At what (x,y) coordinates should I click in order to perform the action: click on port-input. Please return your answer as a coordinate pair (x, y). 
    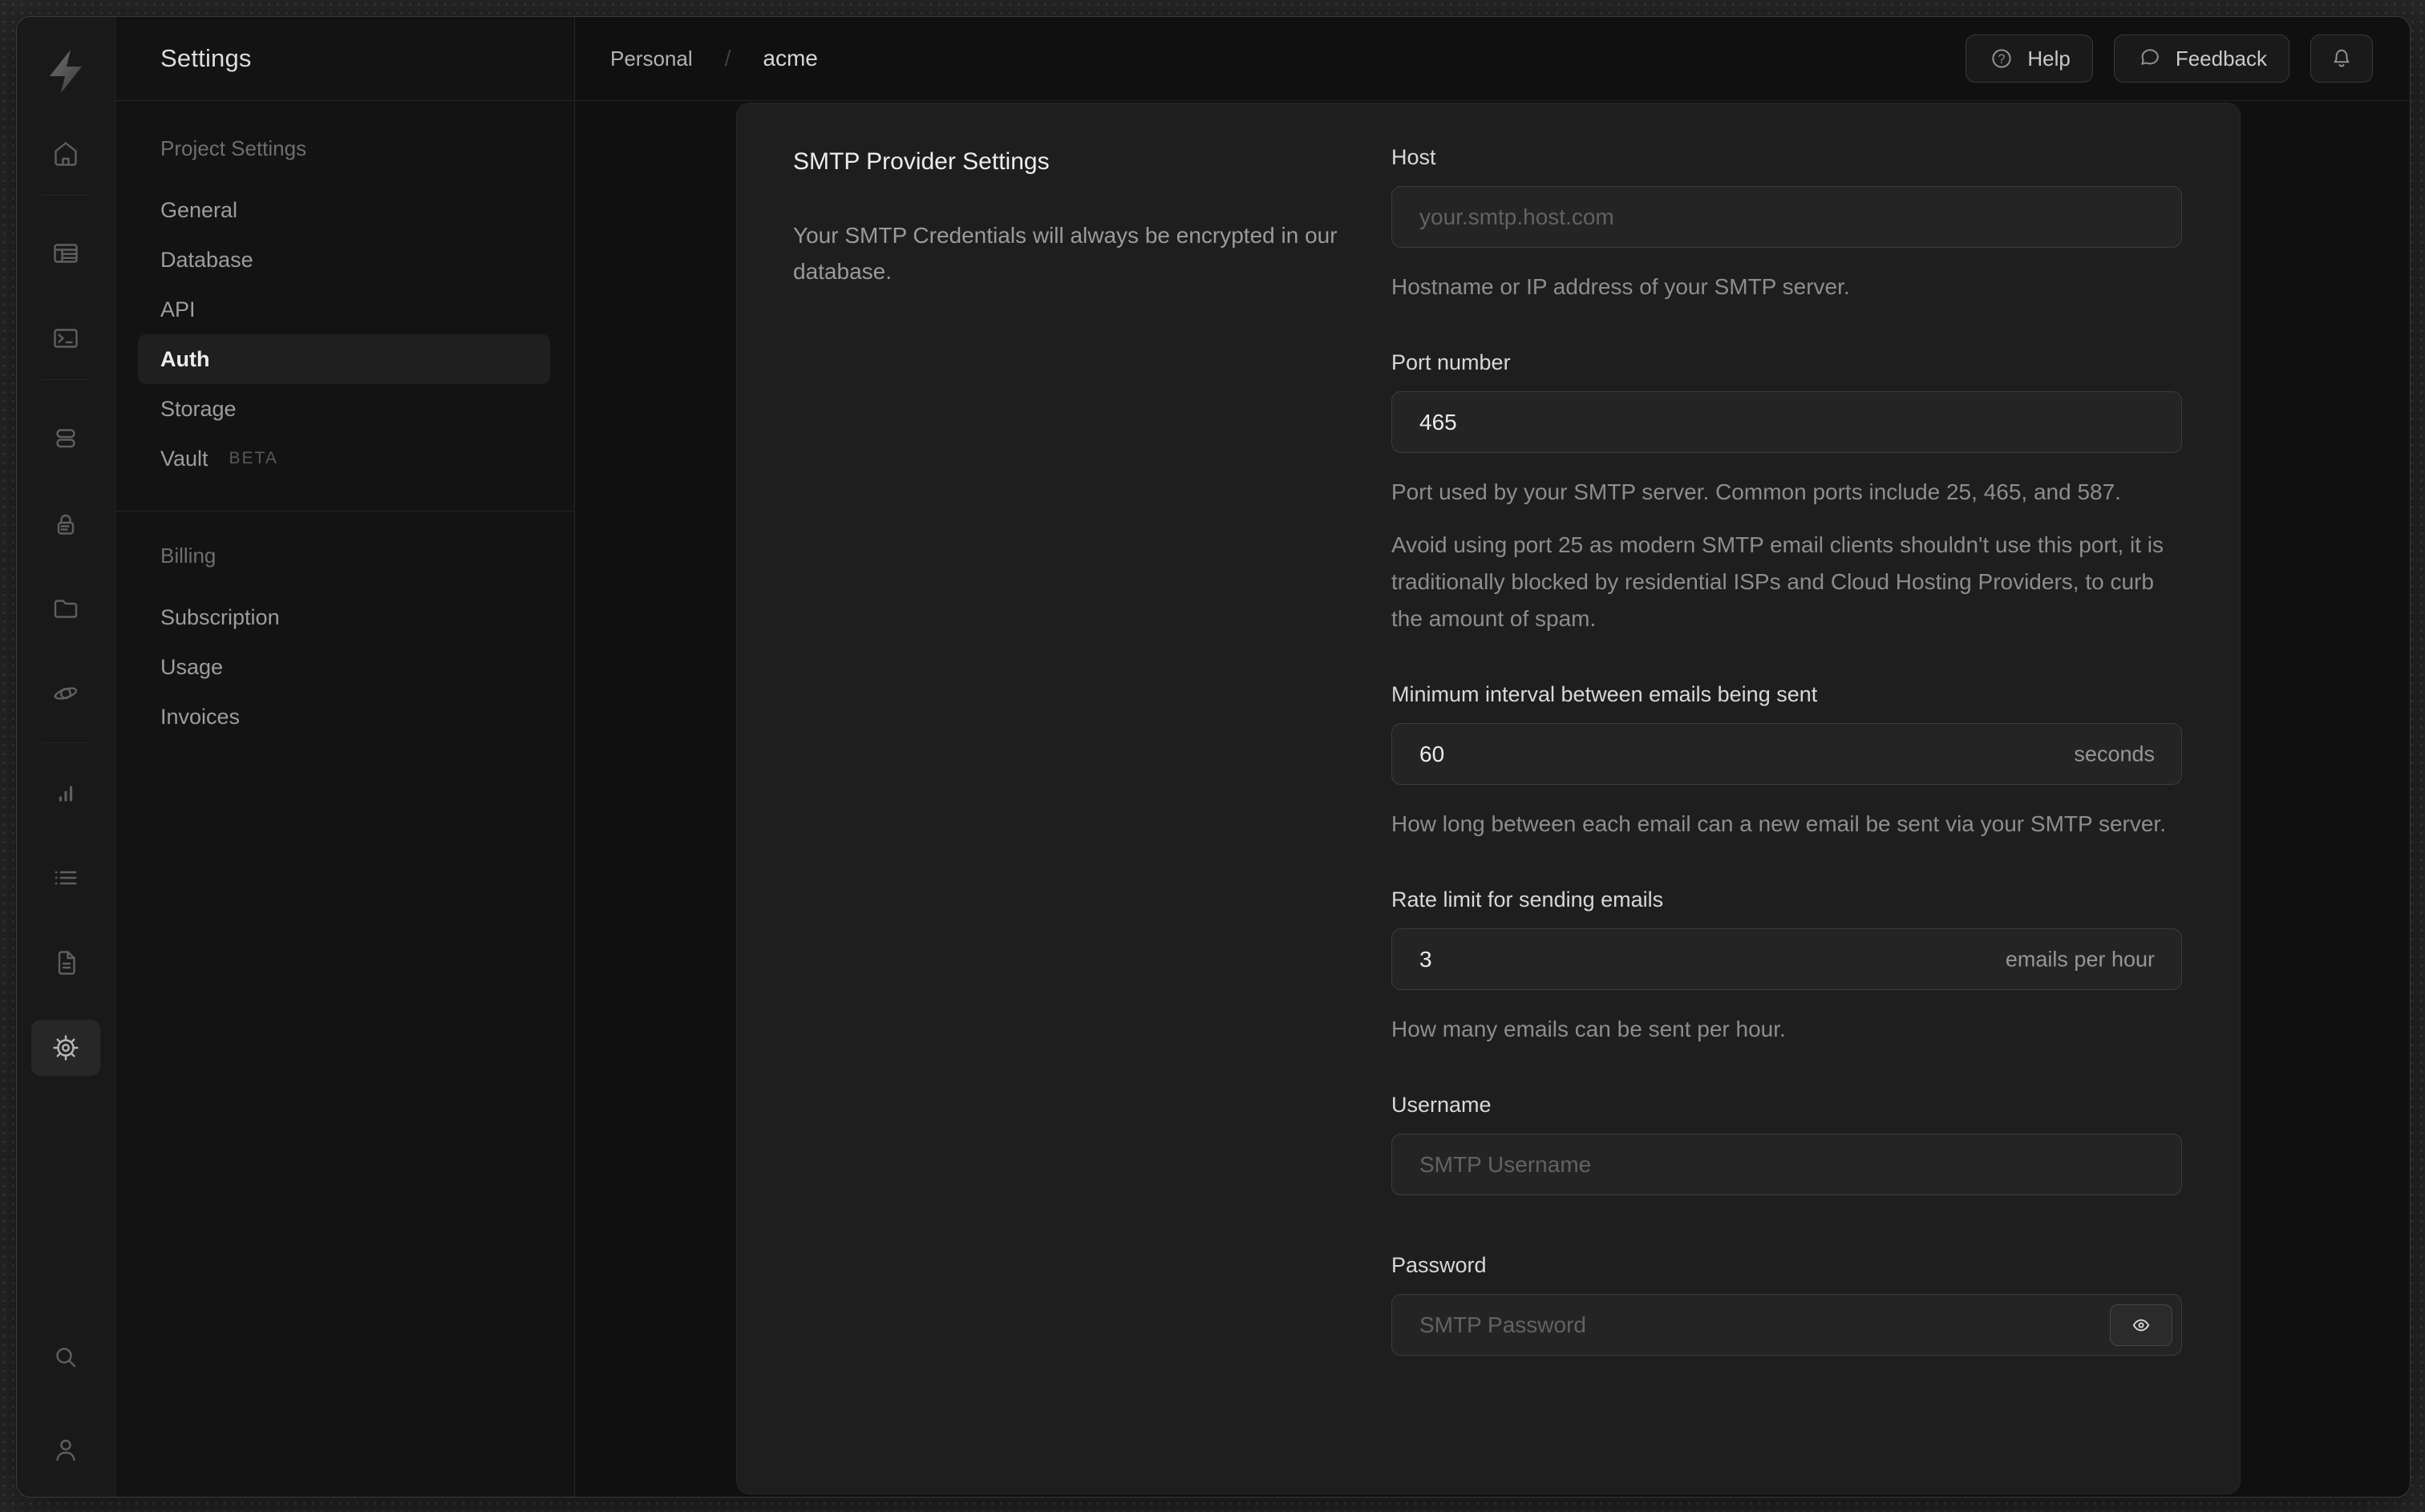
    Looking at the image, I should click on (1786, 422).